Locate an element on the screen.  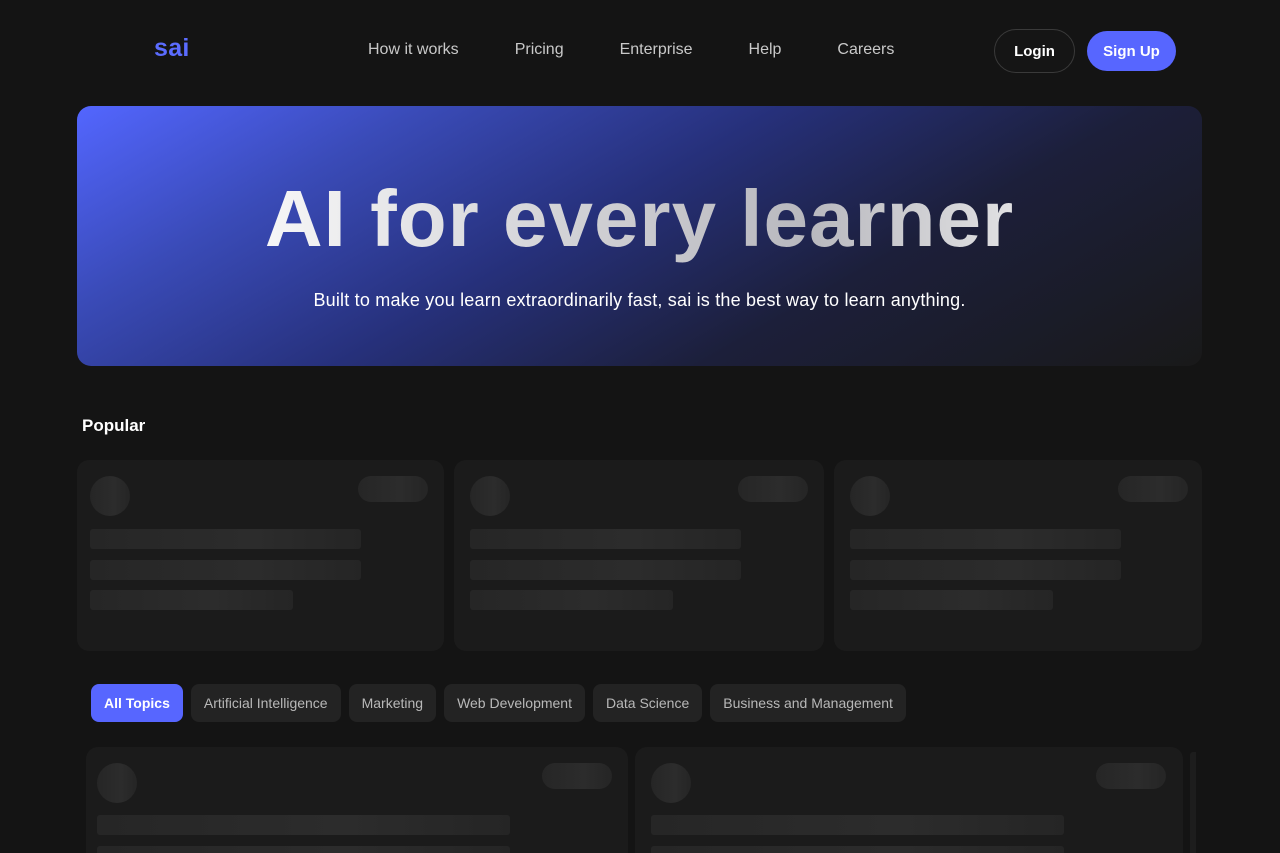
nav-link-help: Help is located at coordinates (765, 50).